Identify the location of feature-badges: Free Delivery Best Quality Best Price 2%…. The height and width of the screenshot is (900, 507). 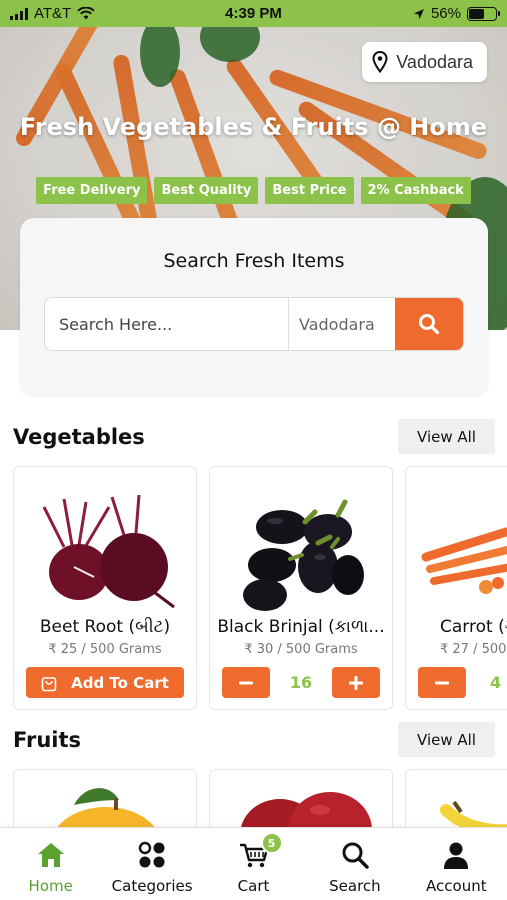
(253, 190).